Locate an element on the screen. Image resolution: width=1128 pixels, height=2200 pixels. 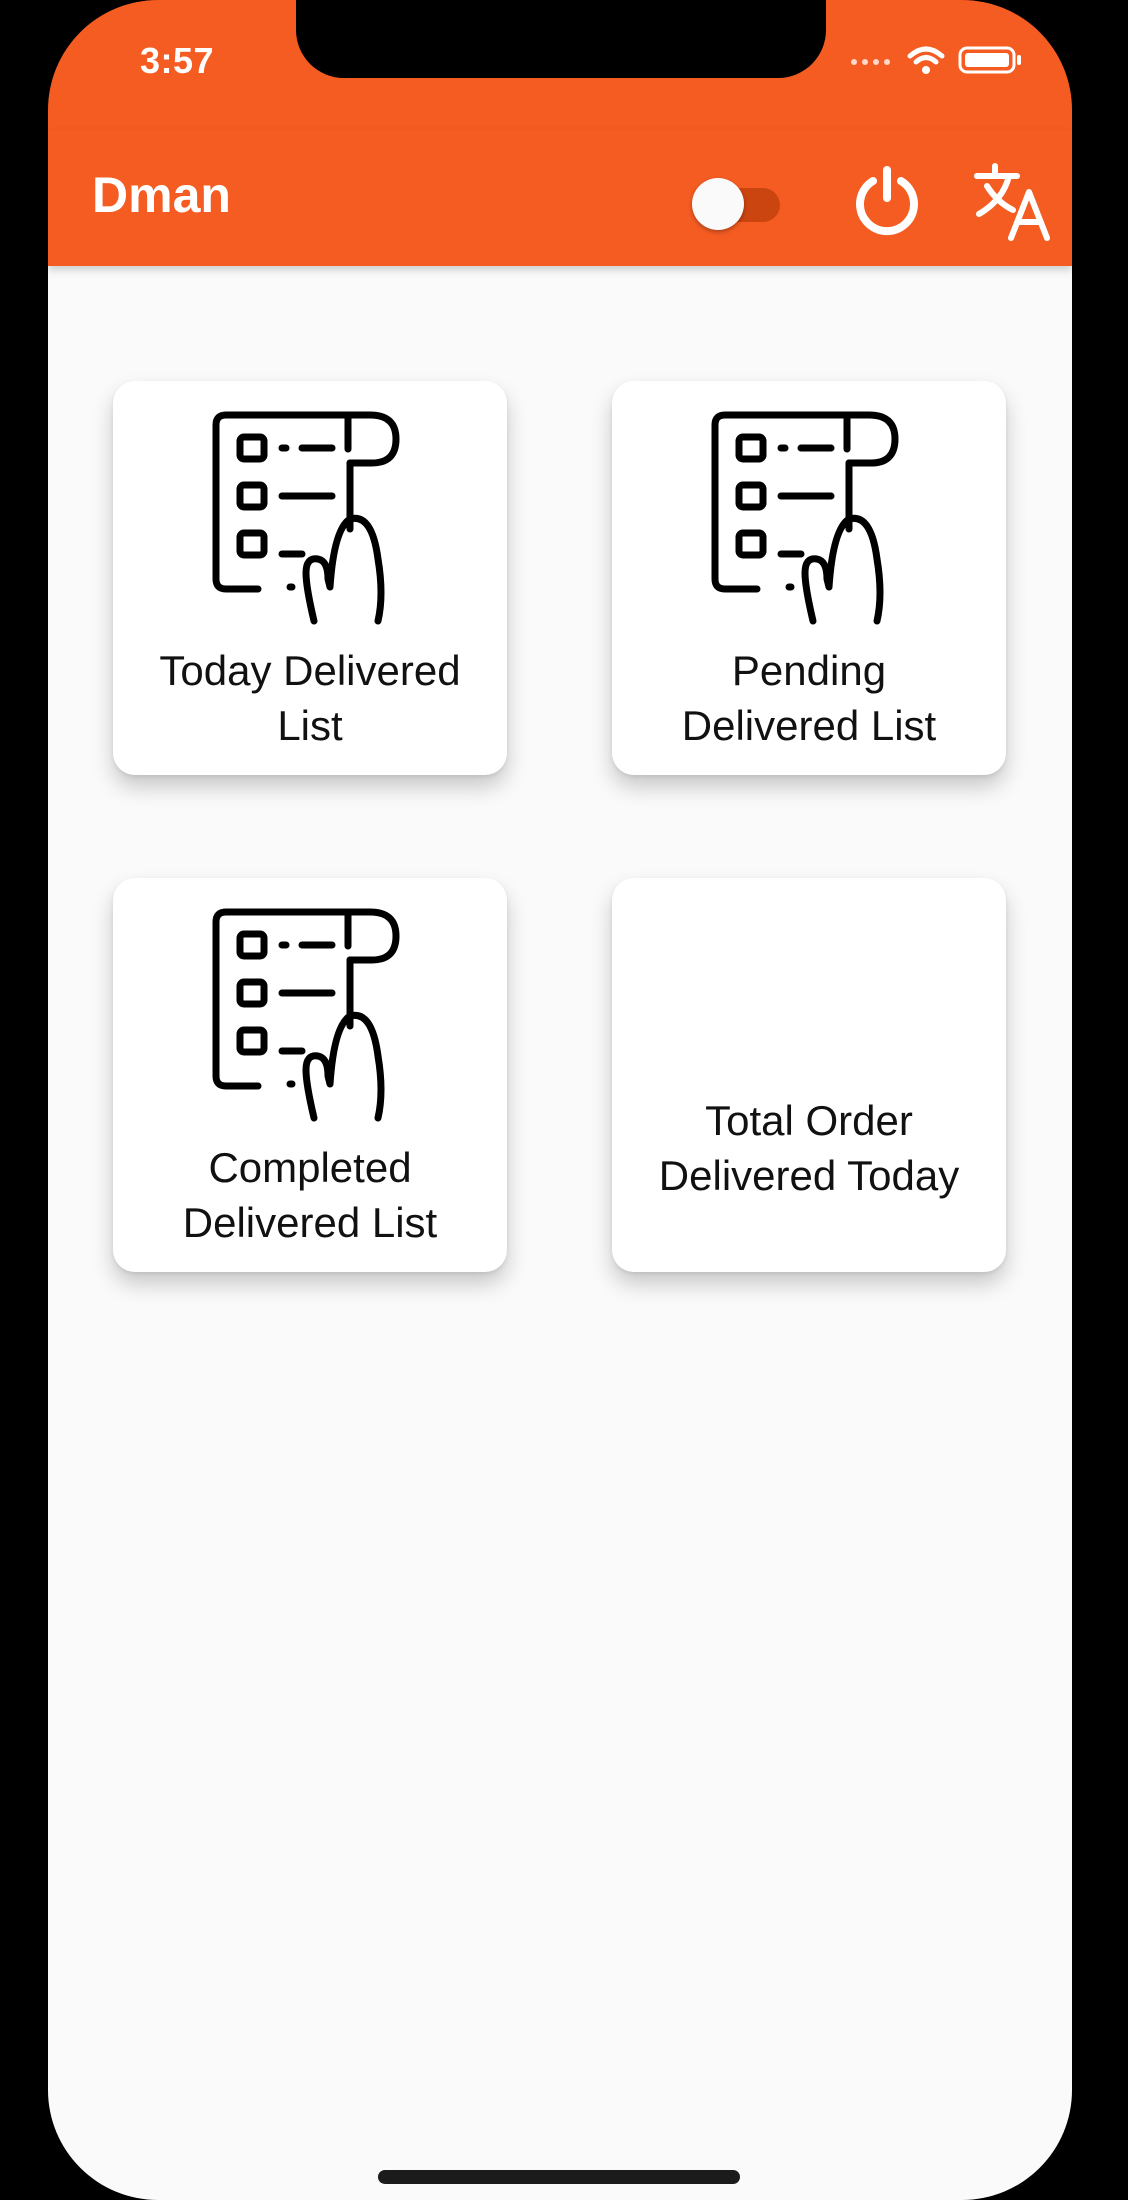
card-label-line2: Delivered Today is located at coordinates (809, 1175).